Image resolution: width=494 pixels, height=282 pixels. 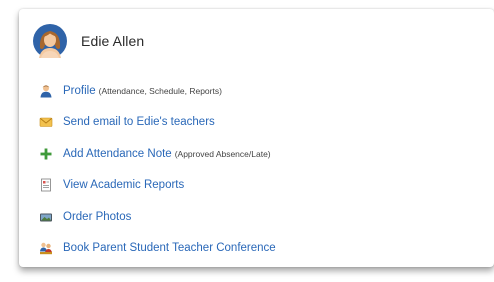 What do you see at coordinates (46, 217) in the screenshot?
I see `camera-icon` at bounding box center [46, 217].